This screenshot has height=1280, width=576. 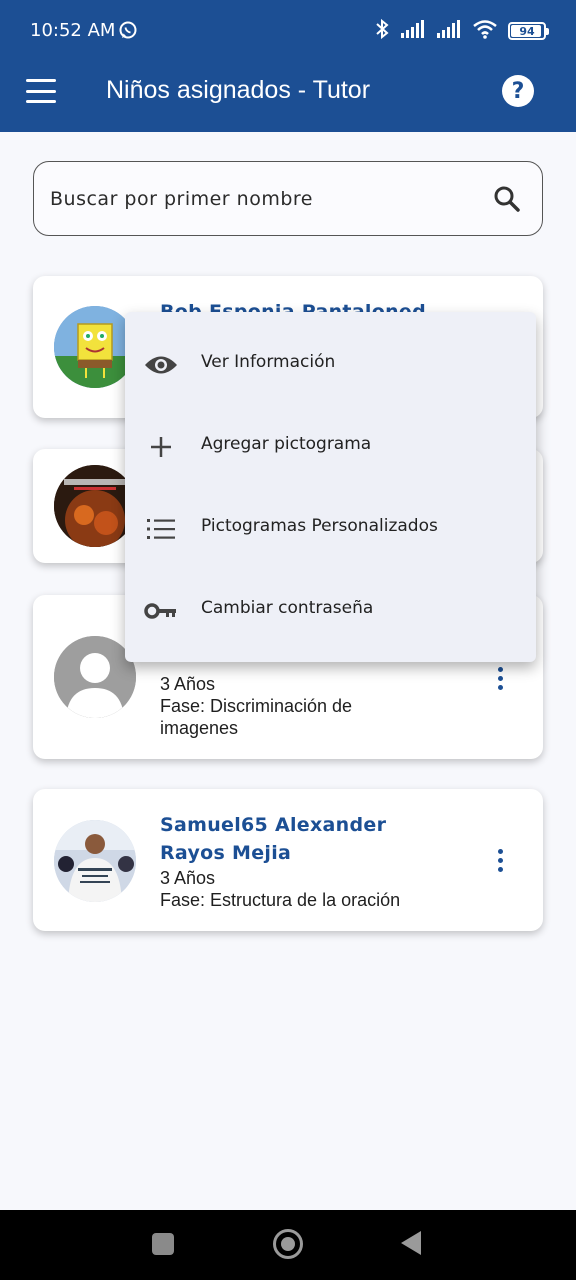 What do you see at coordinates (286, 444) in the screenshot?
I see `menu-item-label: Agregar pictograma` at bounding box center [286, 444].